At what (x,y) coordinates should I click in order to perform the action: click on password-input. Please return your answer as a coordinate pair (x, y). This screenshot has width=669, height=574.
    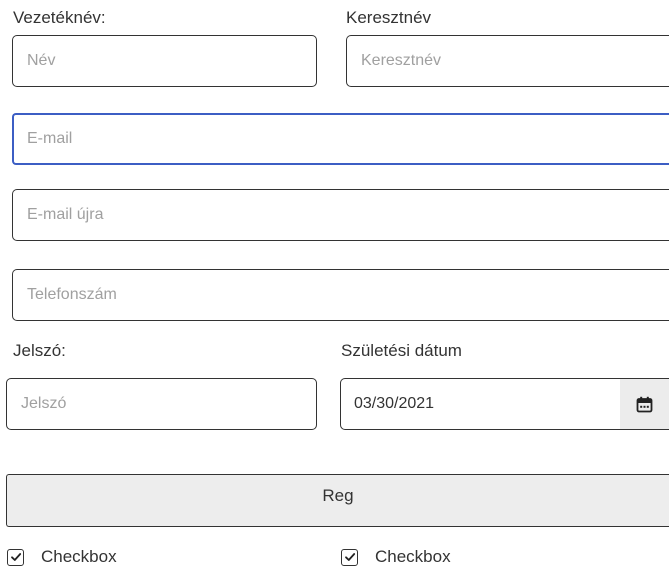
    Looking at the image, I should click on (161, 404).